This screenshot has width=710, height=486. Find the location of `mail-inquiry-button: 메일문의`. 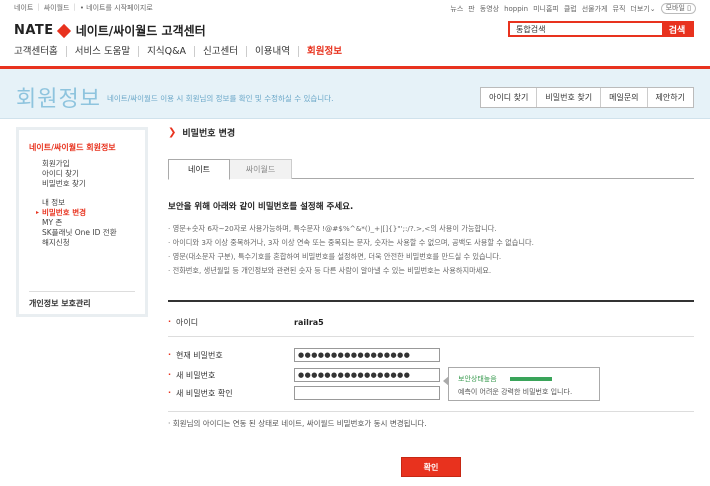

mail-inquiry-button: 메일문의 is located at coordinates (623, 97).